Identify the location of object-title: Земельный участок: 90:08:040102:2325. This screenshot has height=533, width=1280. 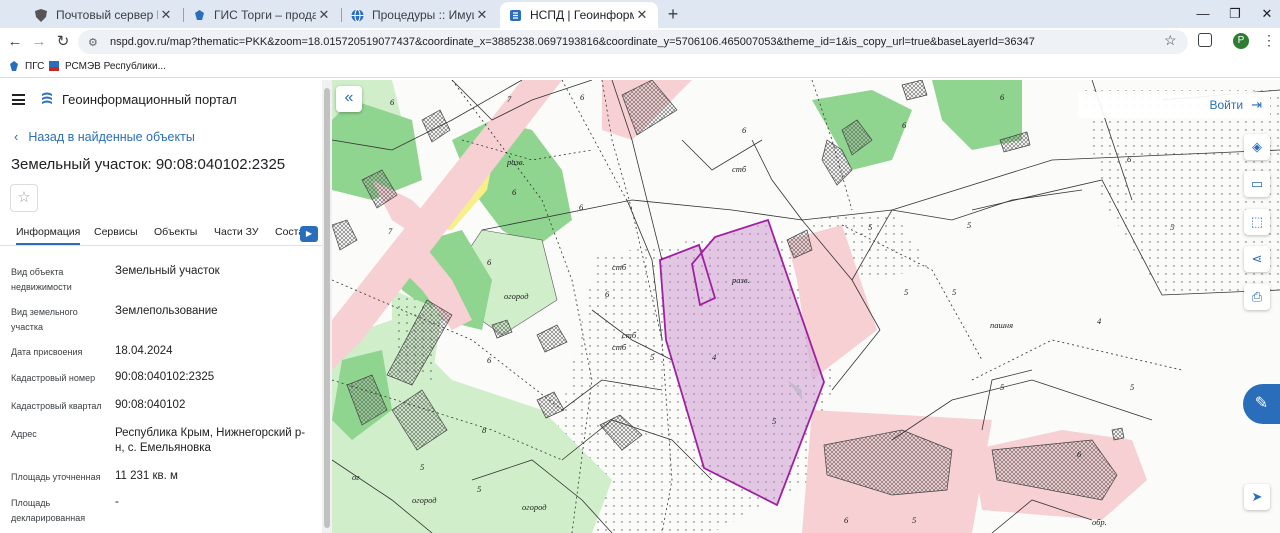
(148, 164).